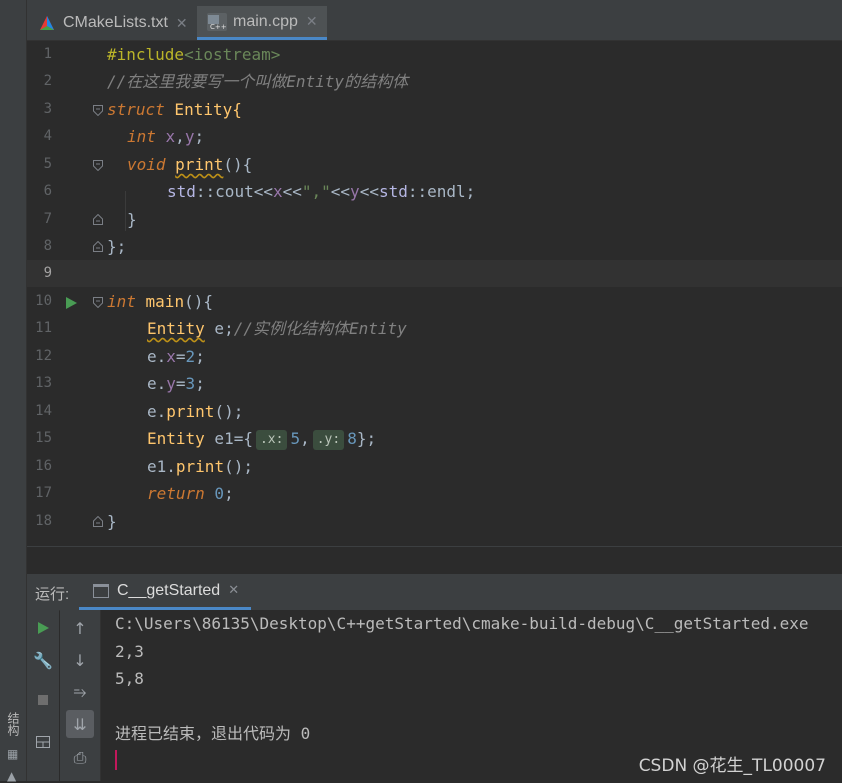  Describe the element at coordinates (176, 493) in the screenshot. I see `keyword: return` at that location.